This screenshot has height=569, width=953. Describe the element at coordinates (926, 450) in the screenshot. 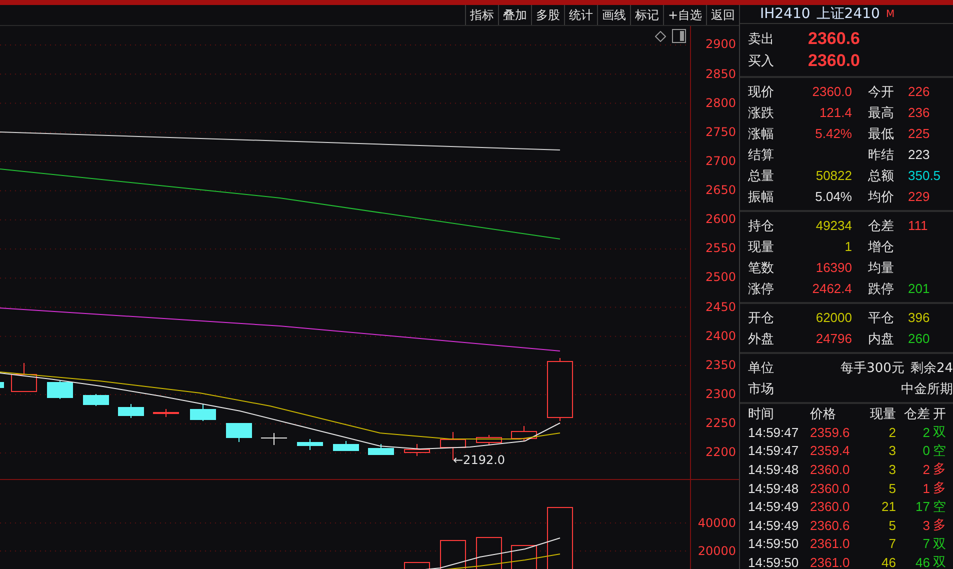

I see `trade-position-change: 0` at that location.